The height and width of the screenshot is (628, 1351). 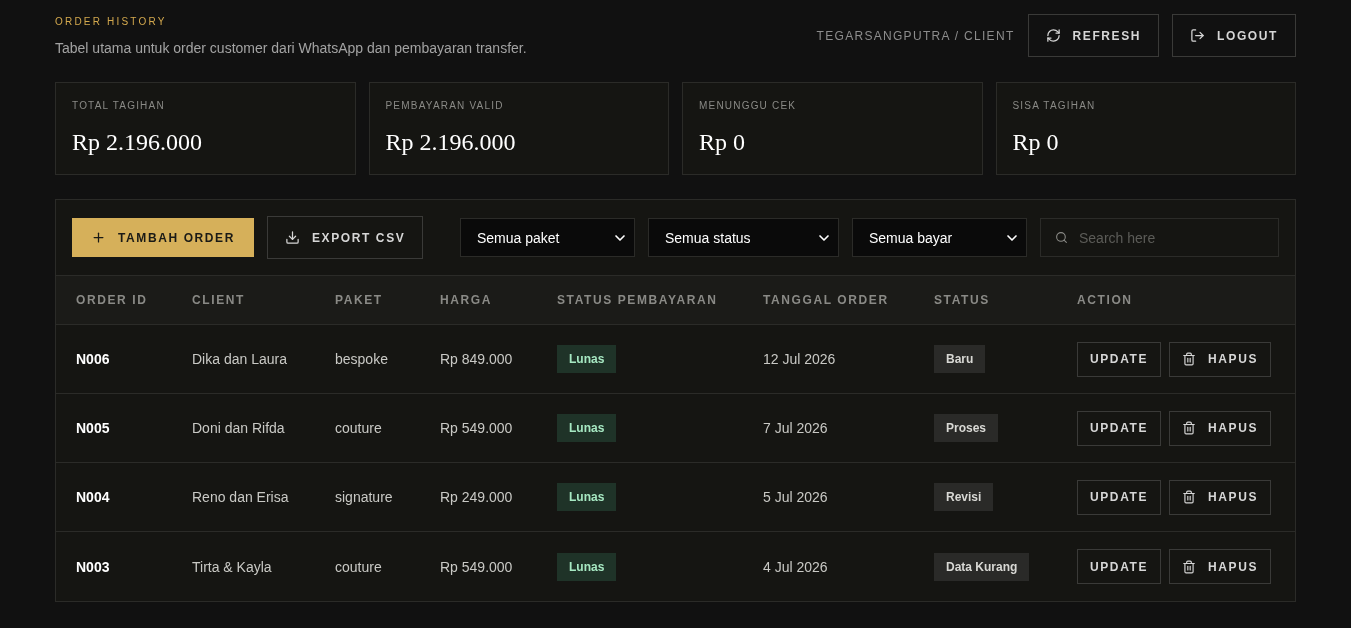 What do you see at coordinates (112, 300) in the screenshot?
I see `column-header: ORDER ID` at bounding box center [112, 300].